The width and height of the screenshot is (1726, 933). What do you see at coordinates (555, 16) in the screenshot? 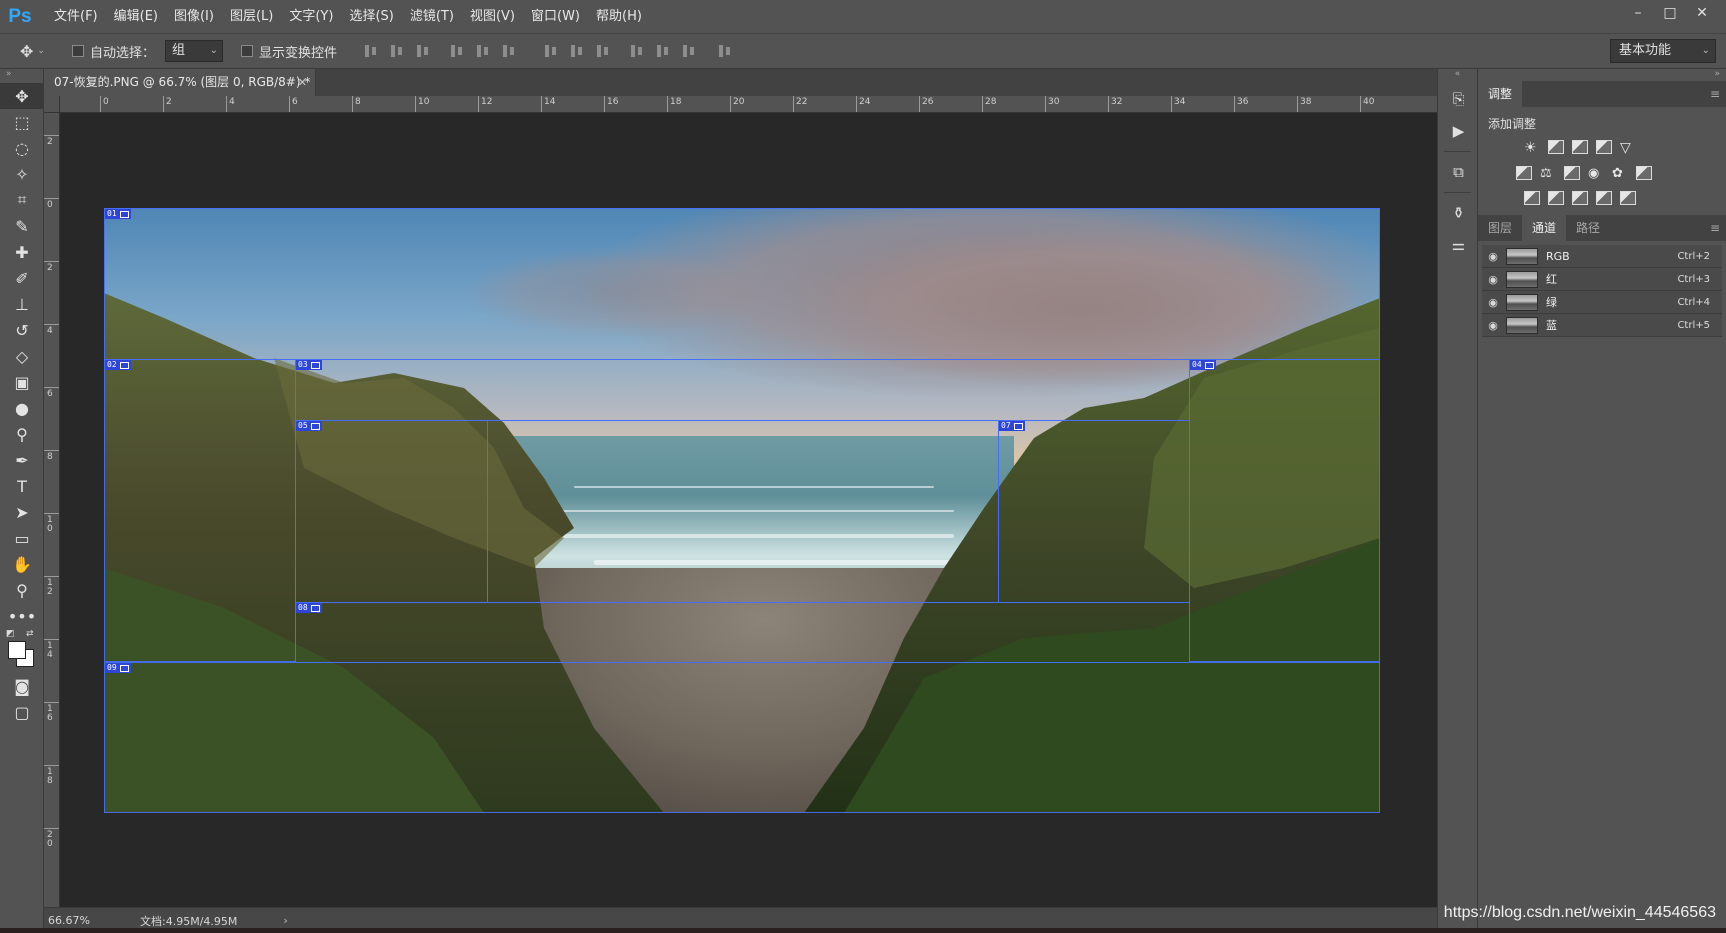
I see `menu-window: 窗口(W)` at bounding box center [555, 16].